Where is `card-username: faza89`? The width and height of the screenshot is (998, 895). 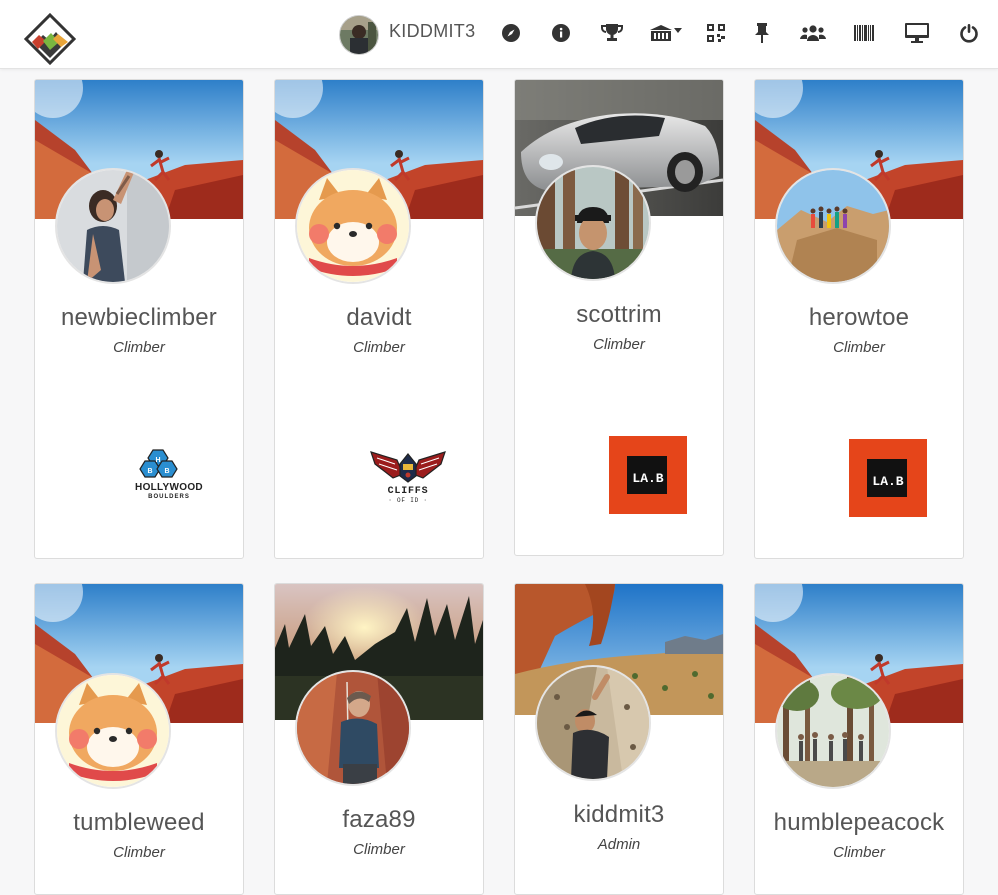 card-username: faza89 is located at coordinates (379, 820).